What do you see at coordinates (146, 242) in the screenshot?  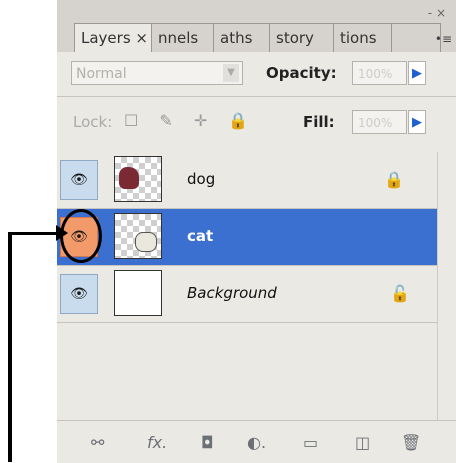 I see `cat-thumbnail-shape` at bounding box center [146, 242].